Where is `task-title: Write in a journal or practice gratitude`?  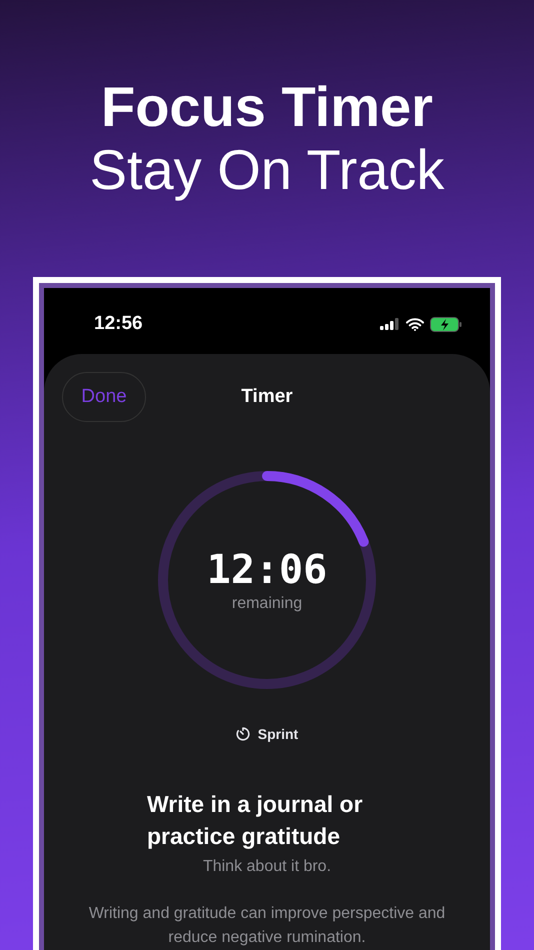
task-title: Write in a journal or practice gratitude is located at coordinates (255, 820).